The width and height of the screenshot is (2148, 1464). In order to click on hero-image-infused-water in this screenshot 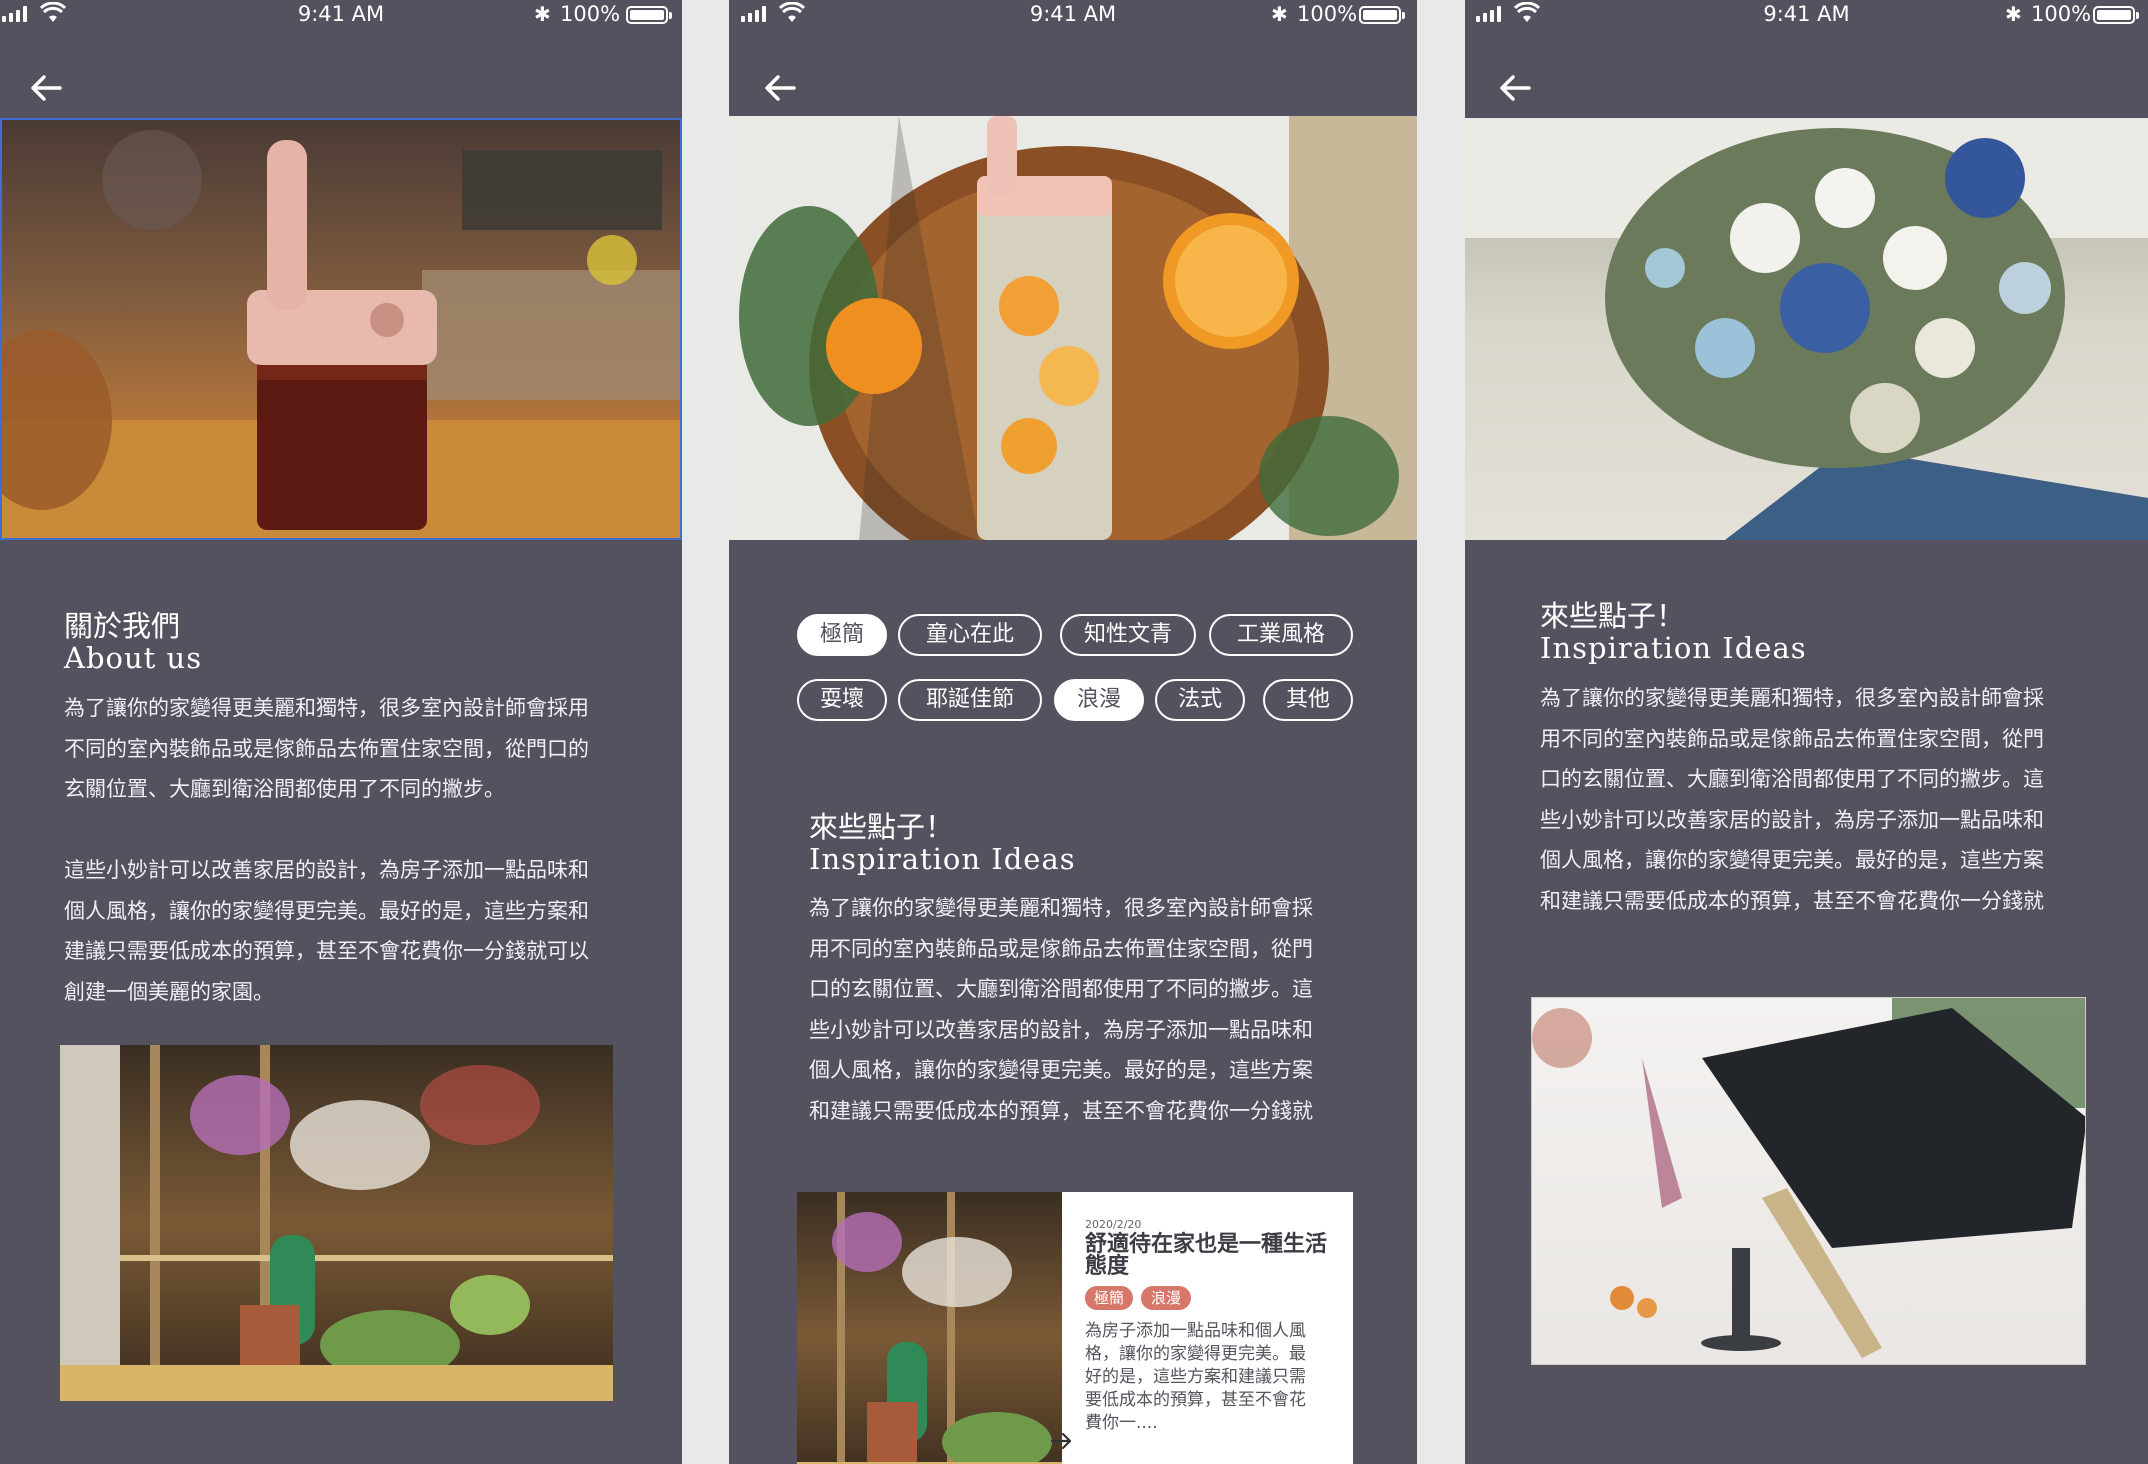, I will do `click(1073, 328)`.